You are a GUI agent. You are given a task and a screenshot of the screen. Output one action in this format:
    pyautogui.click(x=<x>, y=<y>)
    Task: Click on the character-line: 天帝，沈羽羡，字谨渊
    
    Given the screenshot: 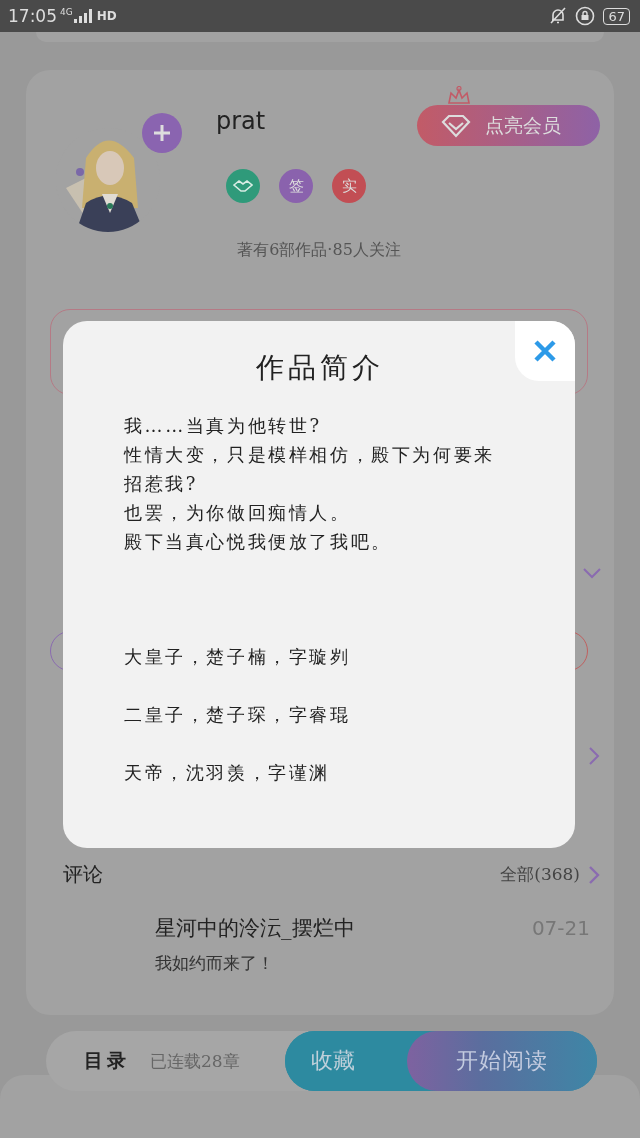 What is the action you would take?
    pyautogui.click(x=227, y=773)
    